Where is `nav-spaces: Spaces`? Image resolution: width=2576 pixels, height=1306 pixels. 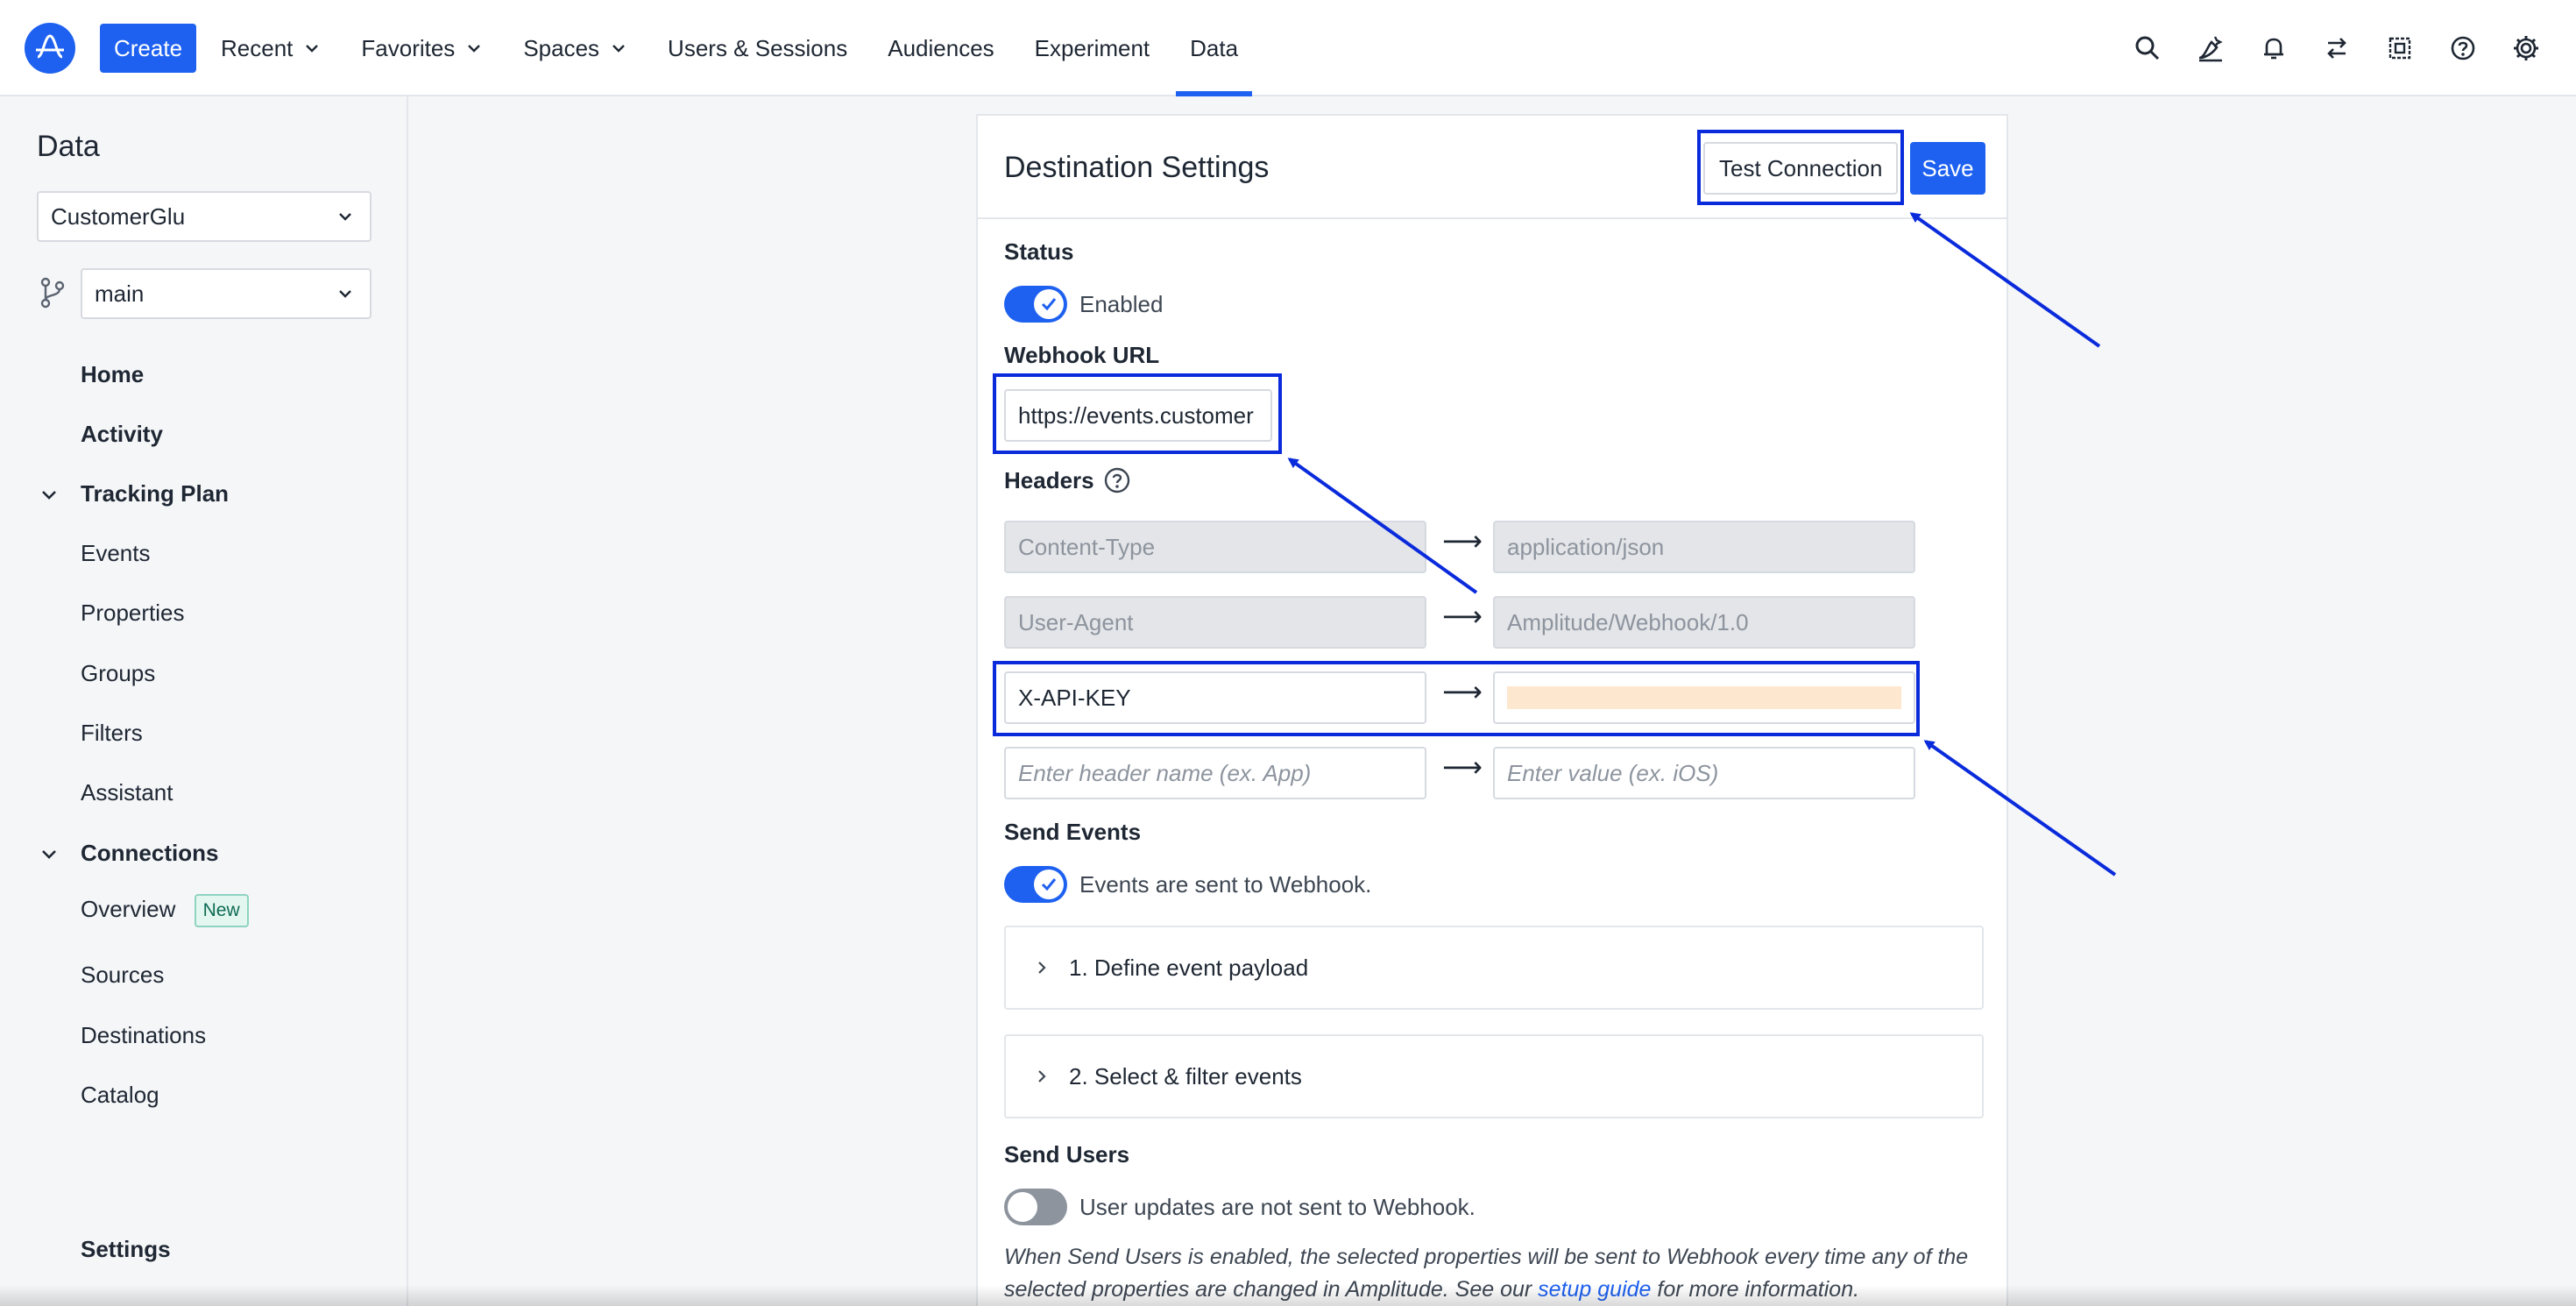 nav-spaces: Spaces is located at coordinates (575, 48).